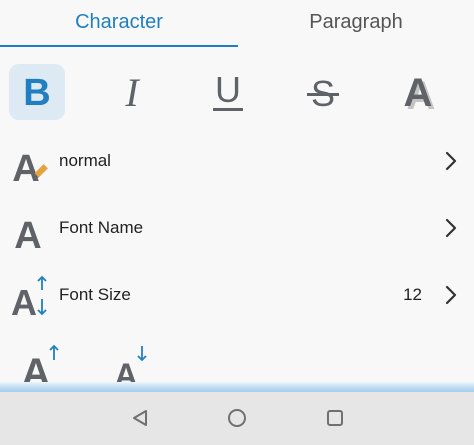 This screenshot has height=445, width=474. Describe the element at coordinates (95, 294) in the screenshot. I see `font-size-label: Font Size` at that location.